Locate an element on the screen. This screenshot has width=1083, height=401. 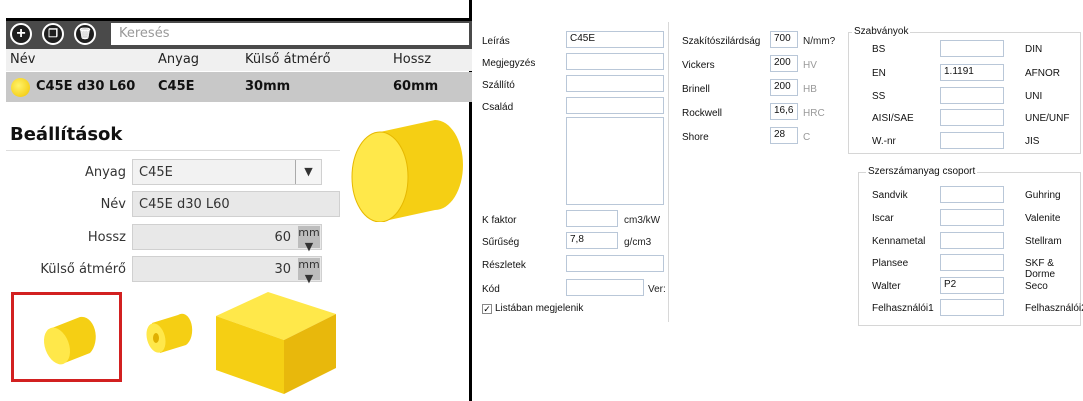
kfaktor-unit: cm3/kW is located at coordinates (642, 220).